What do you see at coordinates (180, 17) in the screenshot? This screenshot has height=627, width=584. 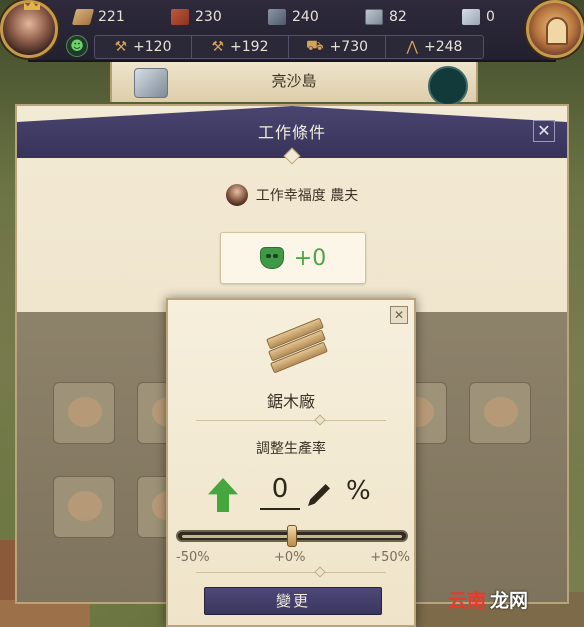 I see `brick-icon` at bounding box center [180, 17].